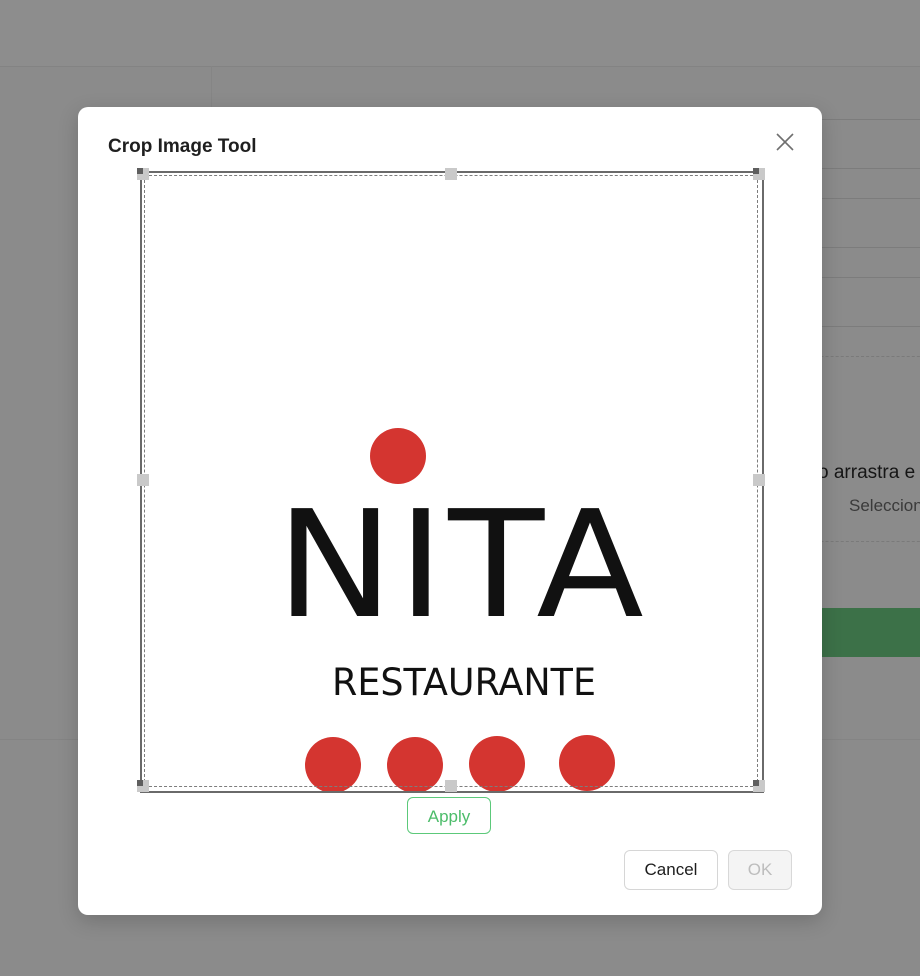 Image resolution: width=920 pixels, height=976 pixels. I want to click on close-icon, so click(785, 142).